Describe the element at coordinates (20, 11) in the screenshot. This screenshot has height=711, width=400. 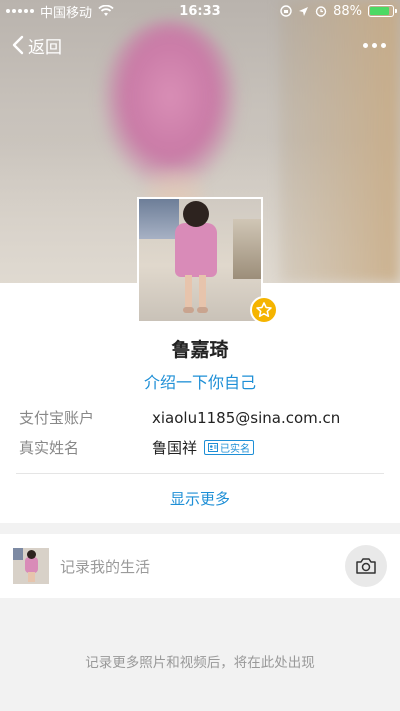
I see `signal-icon` at that location.